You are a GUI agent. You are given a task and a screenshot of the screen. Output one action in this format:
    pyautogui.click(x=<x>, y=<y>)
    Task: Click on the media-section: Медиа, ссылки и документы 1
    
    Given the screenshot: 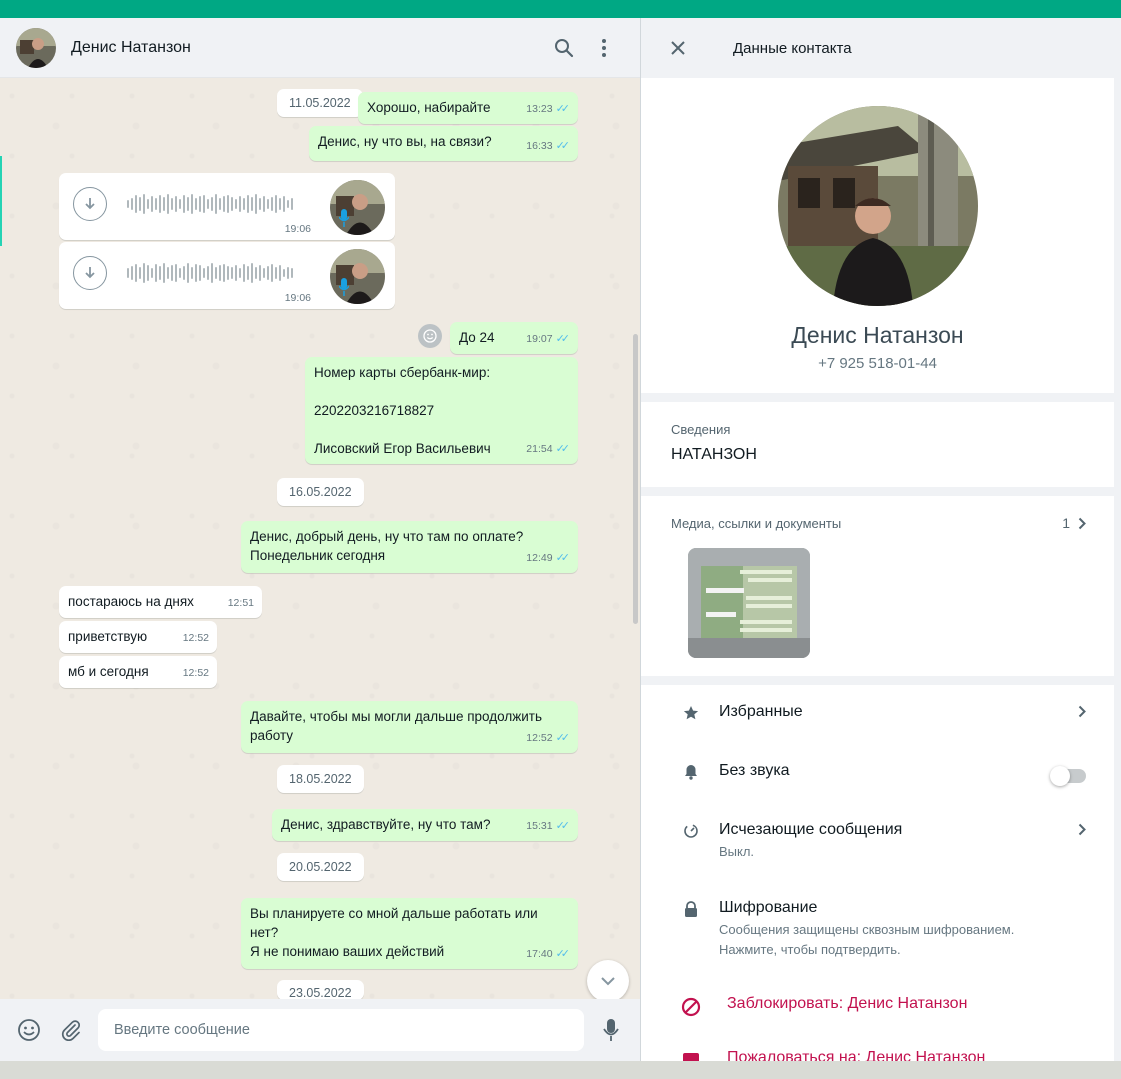 What is the action you would take?
    pyautogui.click(x=877, y=586)
    